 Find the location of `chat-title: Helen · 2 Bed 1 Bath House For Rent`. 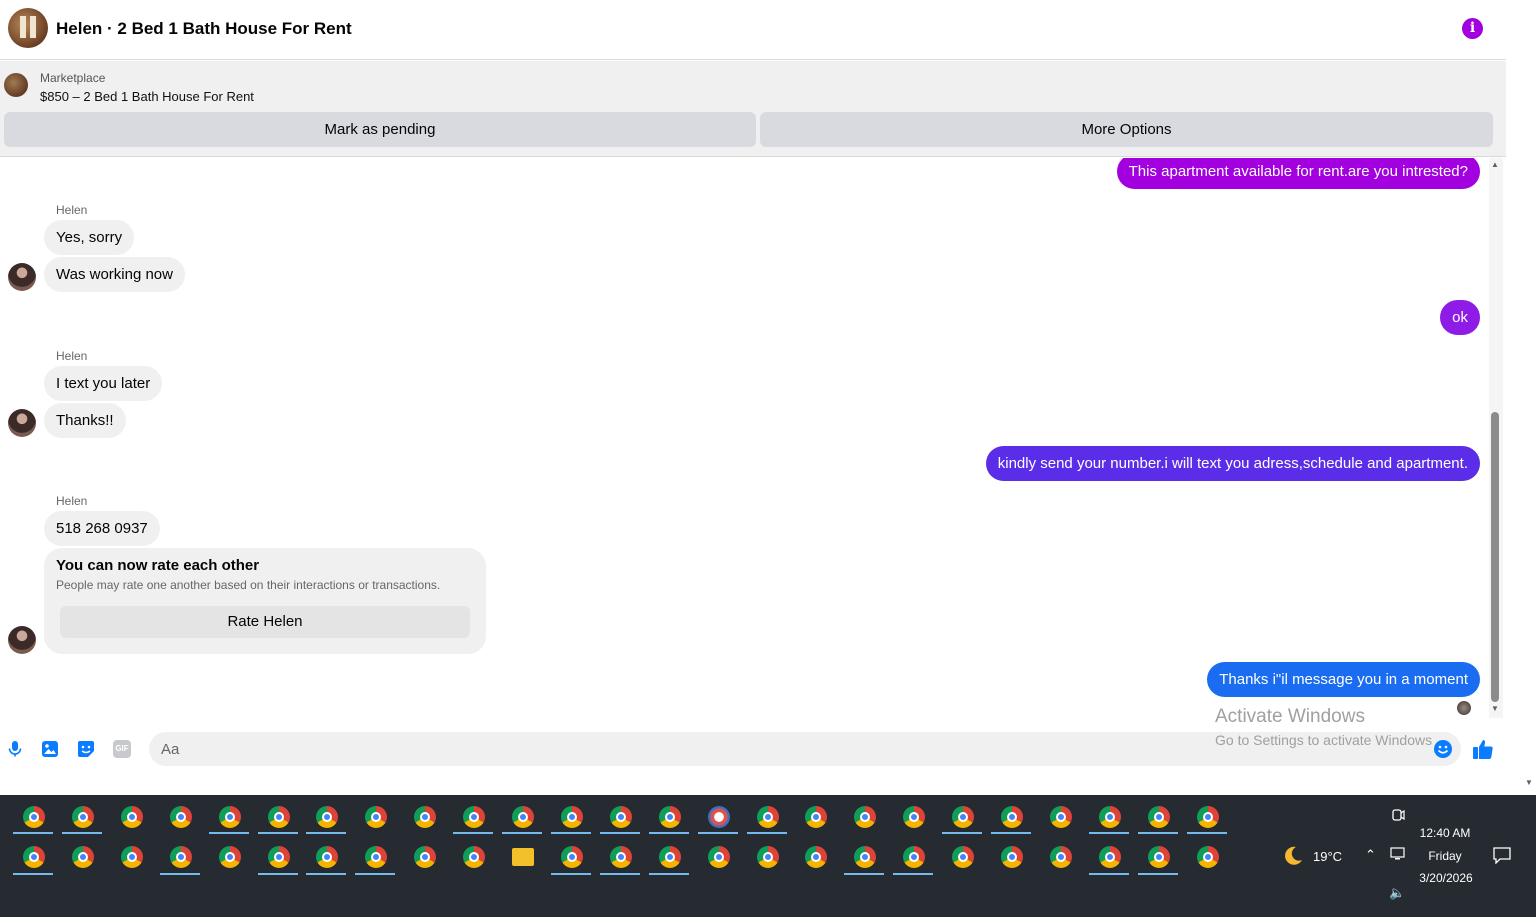

chat-title: Helen · 2 Bed 1 Bath House For Rent is located at coordinates (204, 29).